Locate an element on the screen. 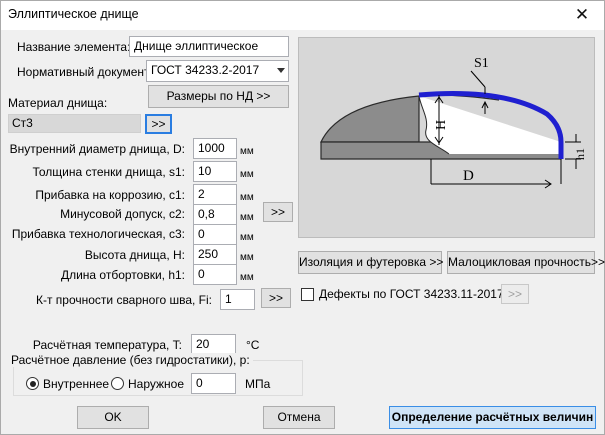 This screenshot has height=435, width=605. pressure-unit: МПа is located at coordinates (258, 384).